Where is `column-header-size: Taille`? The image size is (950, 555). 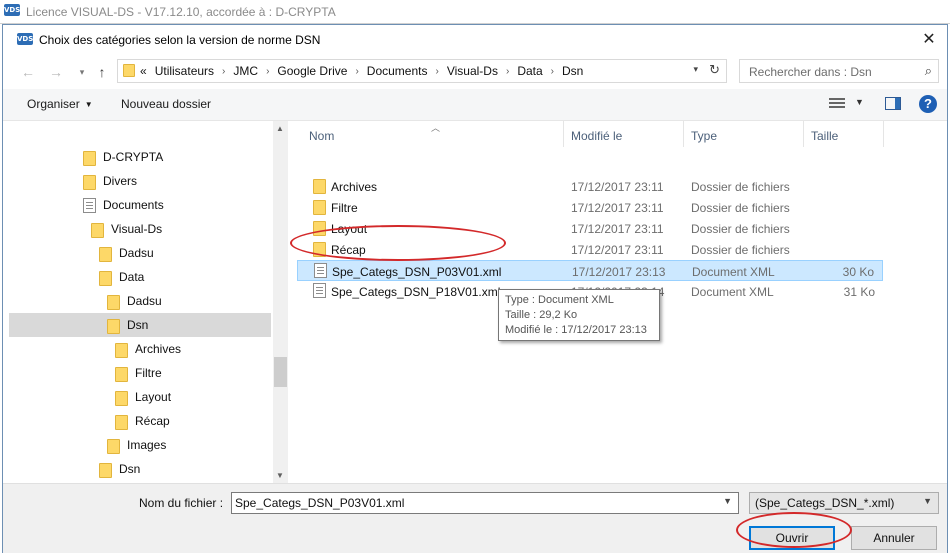
column-header-size: Taille is located at coordinates (824, 134).